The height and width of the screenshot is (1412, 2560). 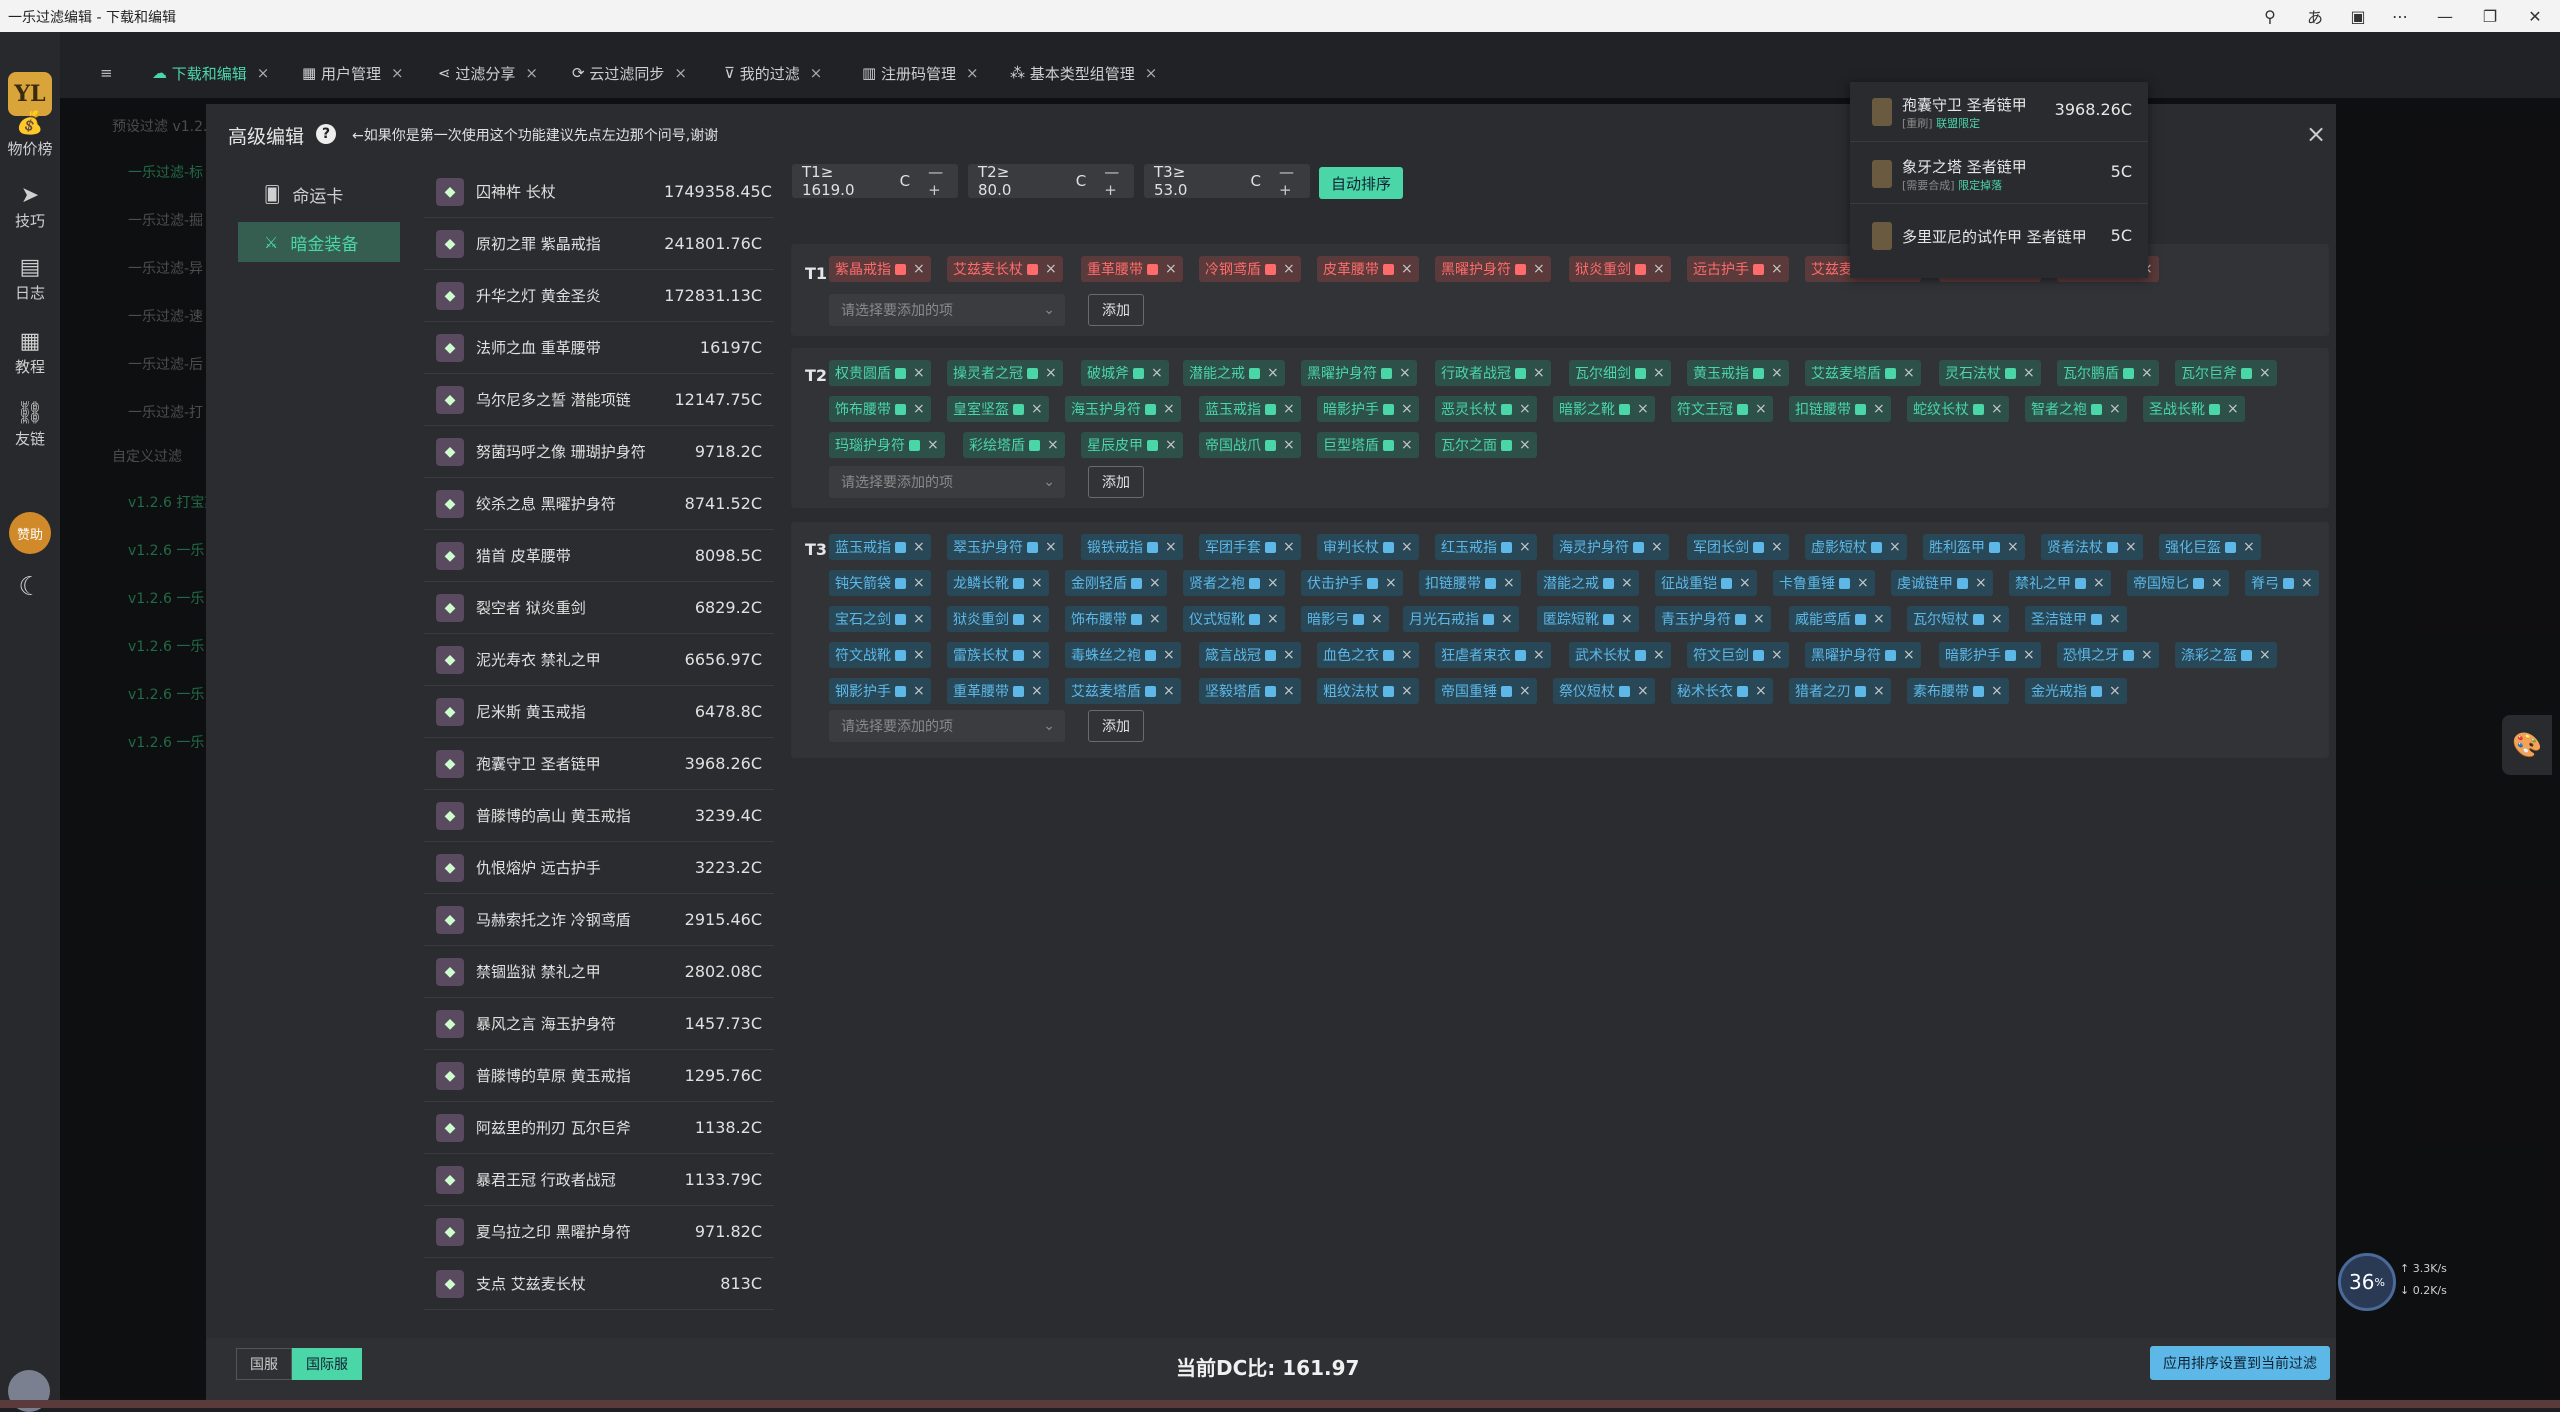 What do you see at coordinates (1368, 445) in the screenshot?
I see `tier-tag: 巨型塔盾 ×` at bounding box center [1368, 445].